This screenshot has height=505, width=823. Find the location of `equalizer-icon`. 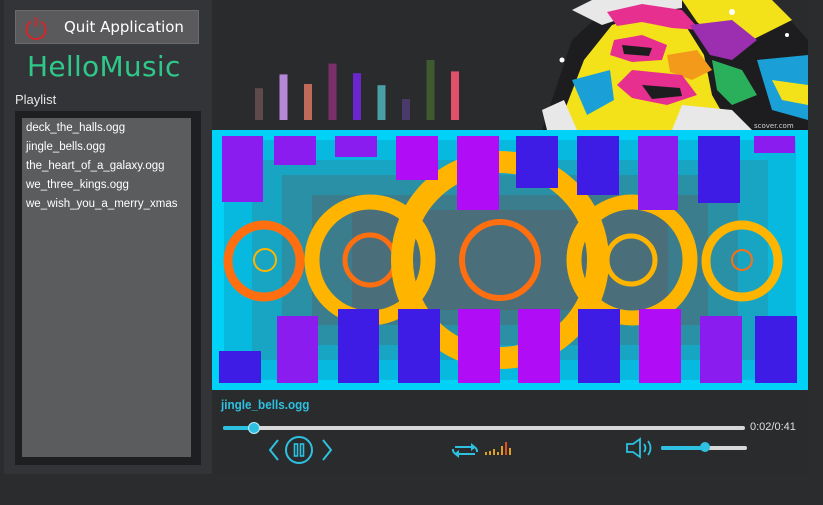

equalizer-icon is located at coordinates (498, 448).